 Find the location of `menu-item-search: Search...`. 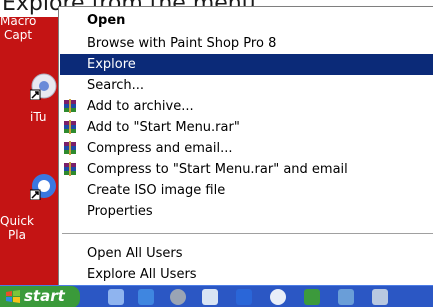

menu-item-search: Search... is located at coordinates (246, 85).